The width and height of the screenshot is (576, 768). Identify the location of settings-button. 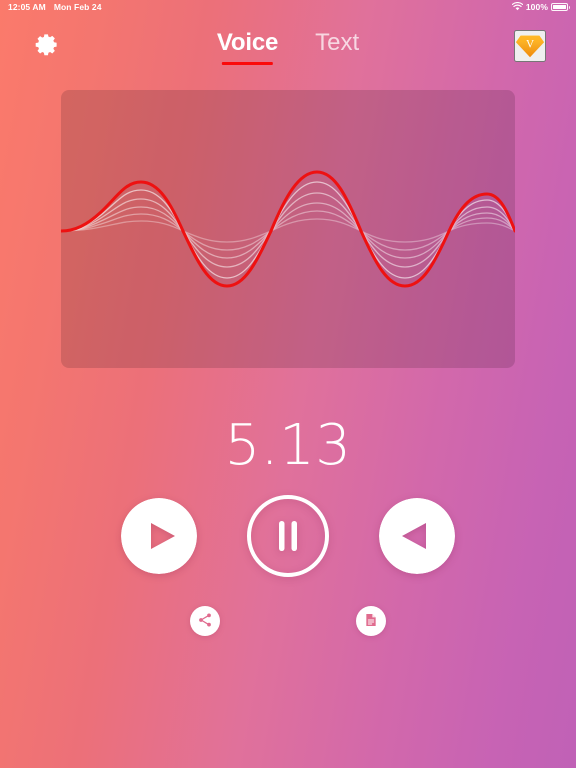
(46, 46).